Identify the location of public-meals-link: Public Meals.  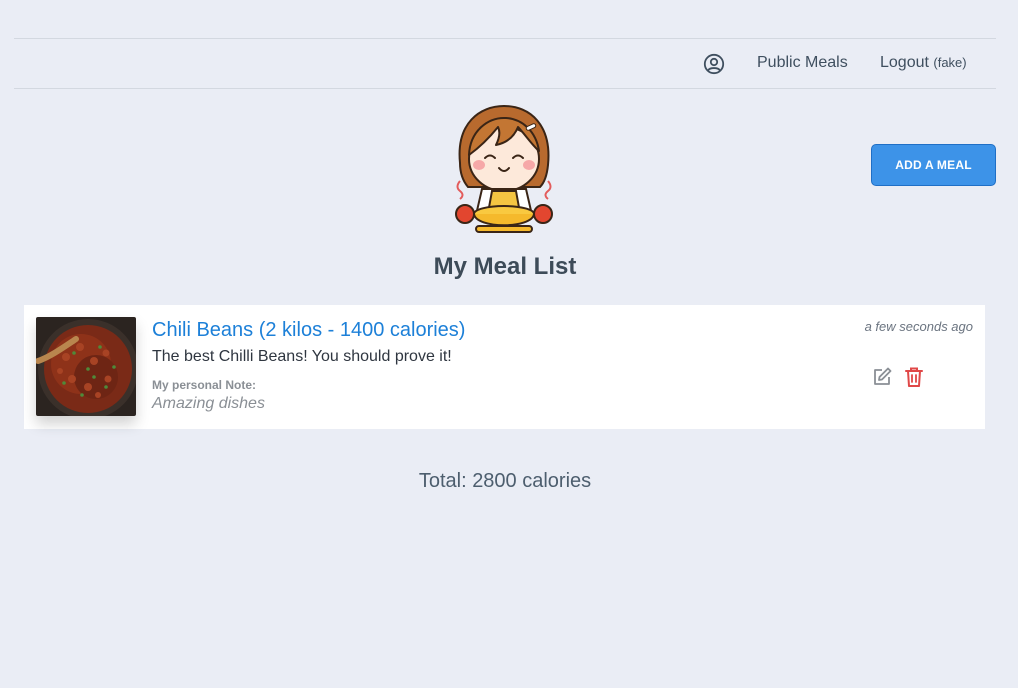
(802, 63).